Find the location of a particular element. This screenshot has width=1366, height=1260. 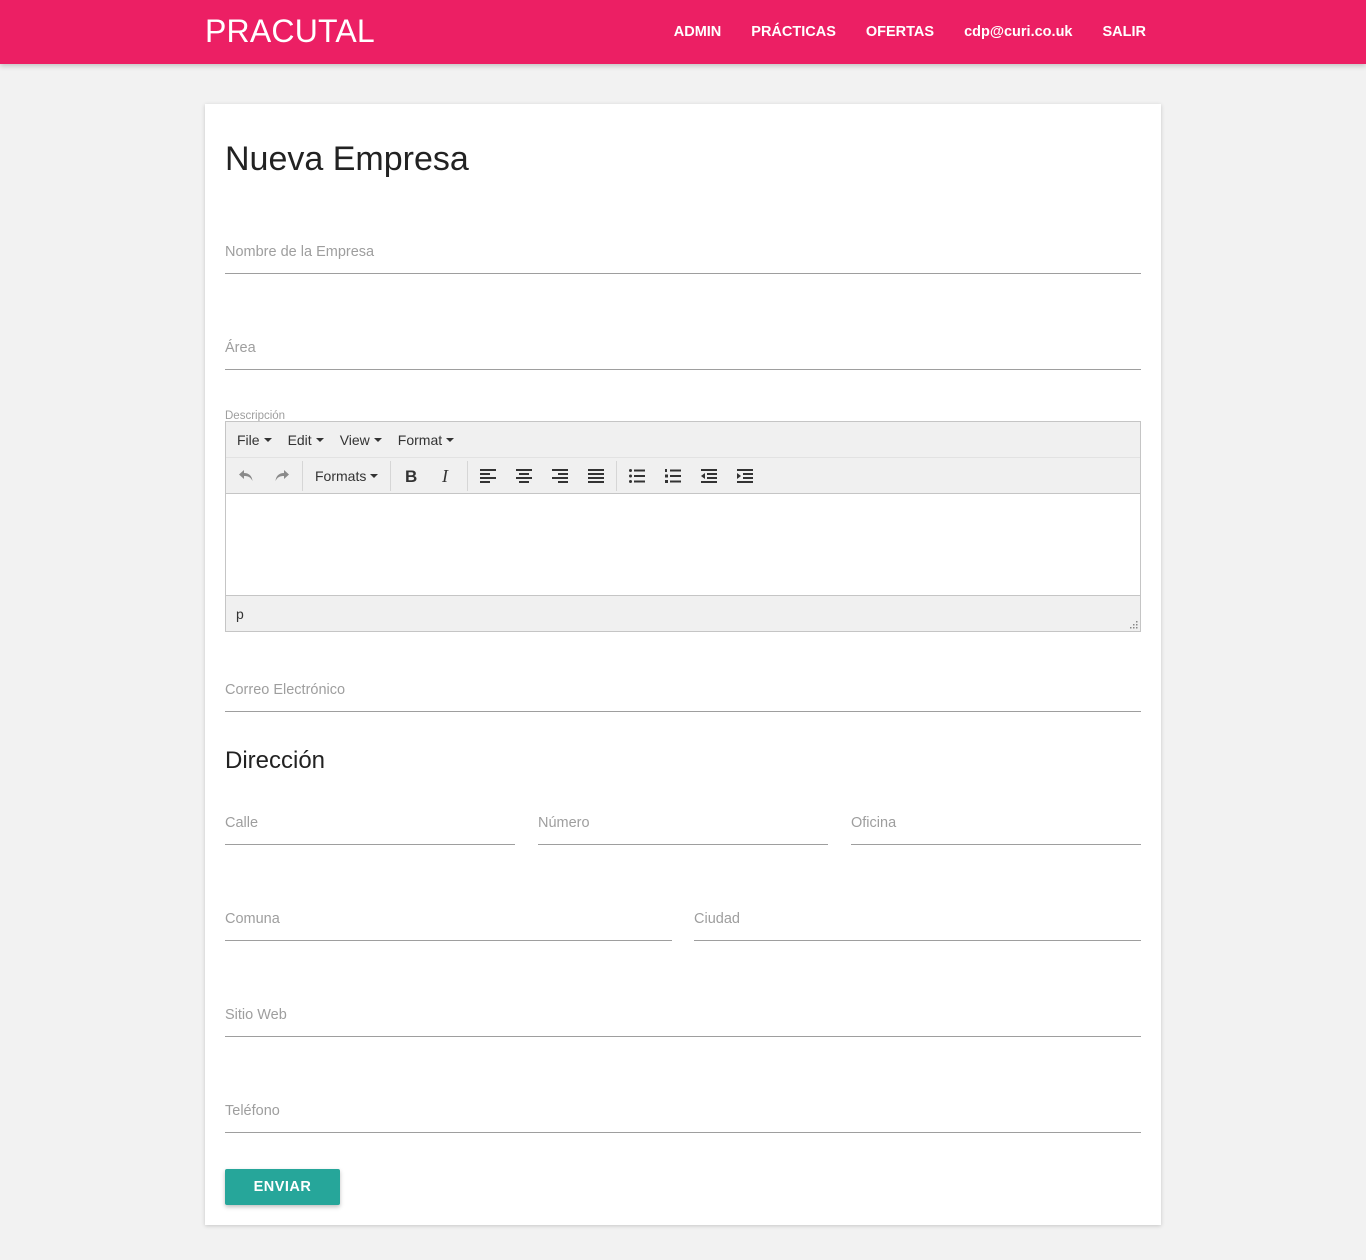

outdent-button is located at coordinates (709, 476).